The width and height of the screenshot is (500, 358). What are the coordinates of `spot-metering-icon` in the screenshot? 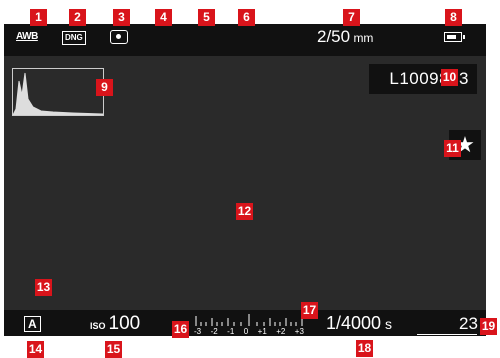 It's located at (119, 37).